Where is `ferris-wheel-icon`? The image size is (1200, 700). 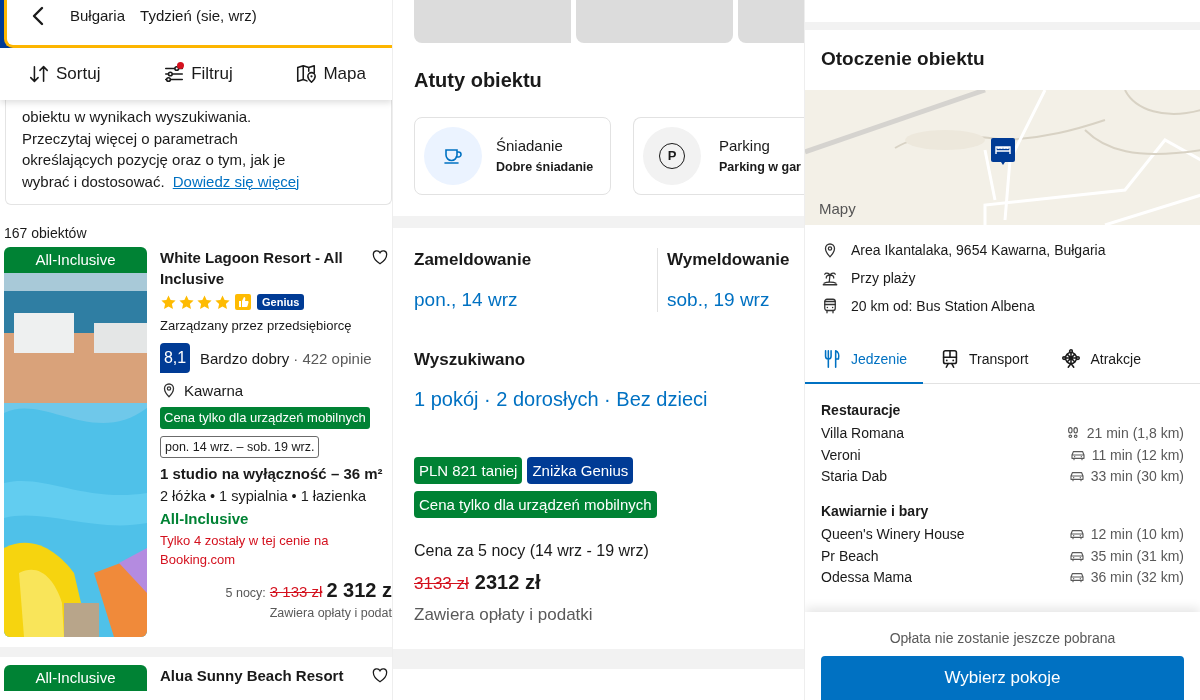
ferris-wheel-icon is located at coordinates (1071, 358).